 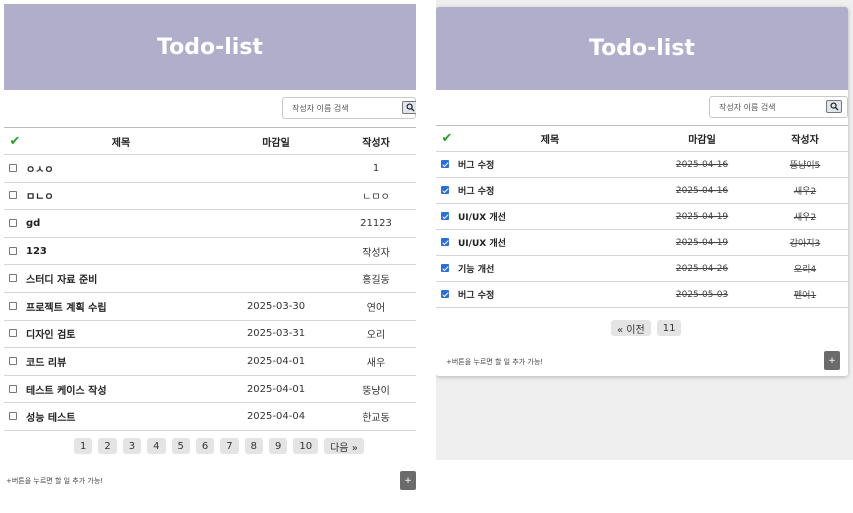 I want to click on page-button: 8, so click(x=253, y=446).